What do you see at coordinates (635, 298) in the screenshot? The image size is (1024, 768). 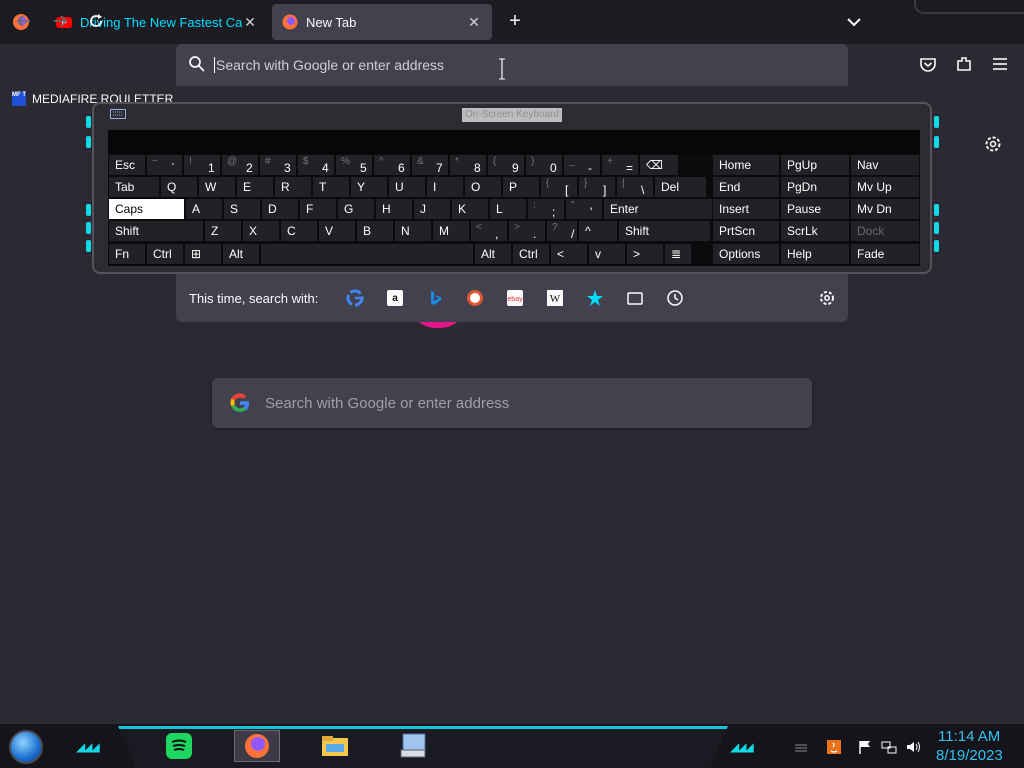 I see `tabs-icon` at bounding box center [635, 298].